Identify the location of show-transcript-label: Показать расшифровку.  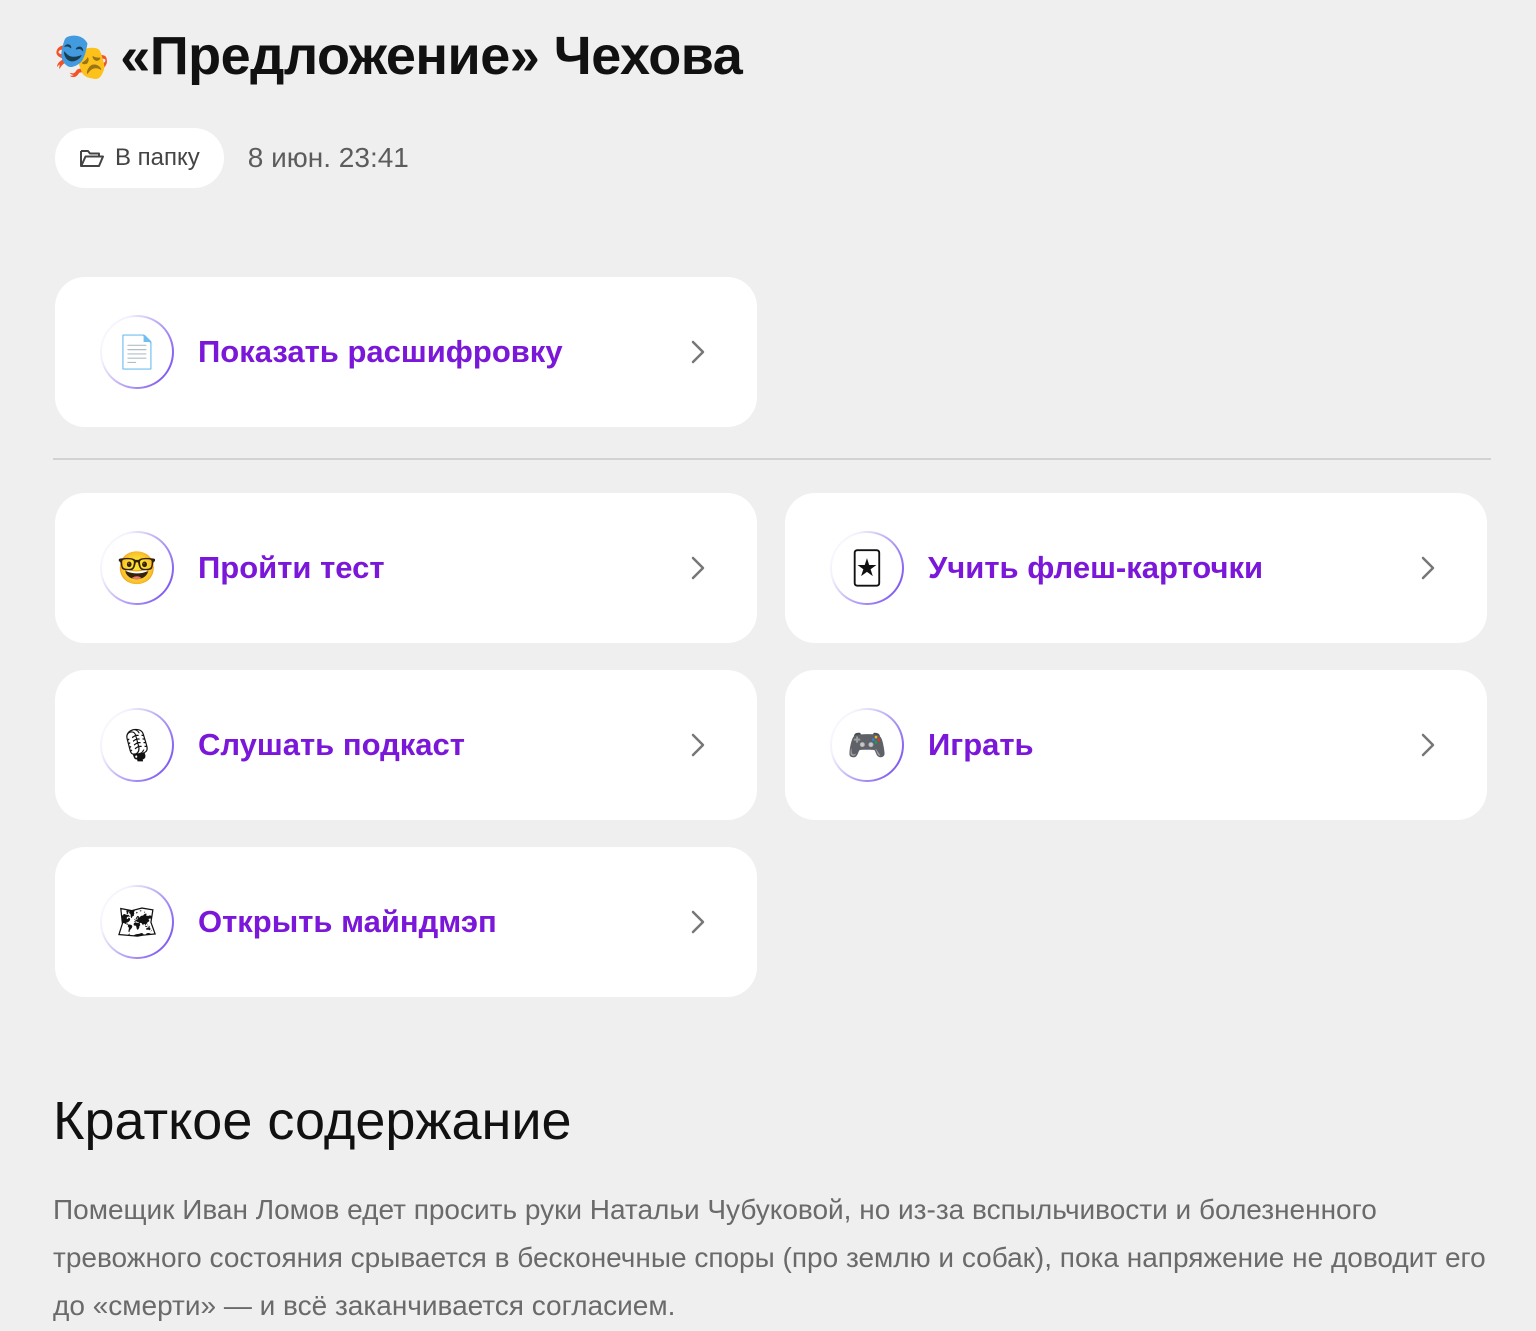
(380, 351).